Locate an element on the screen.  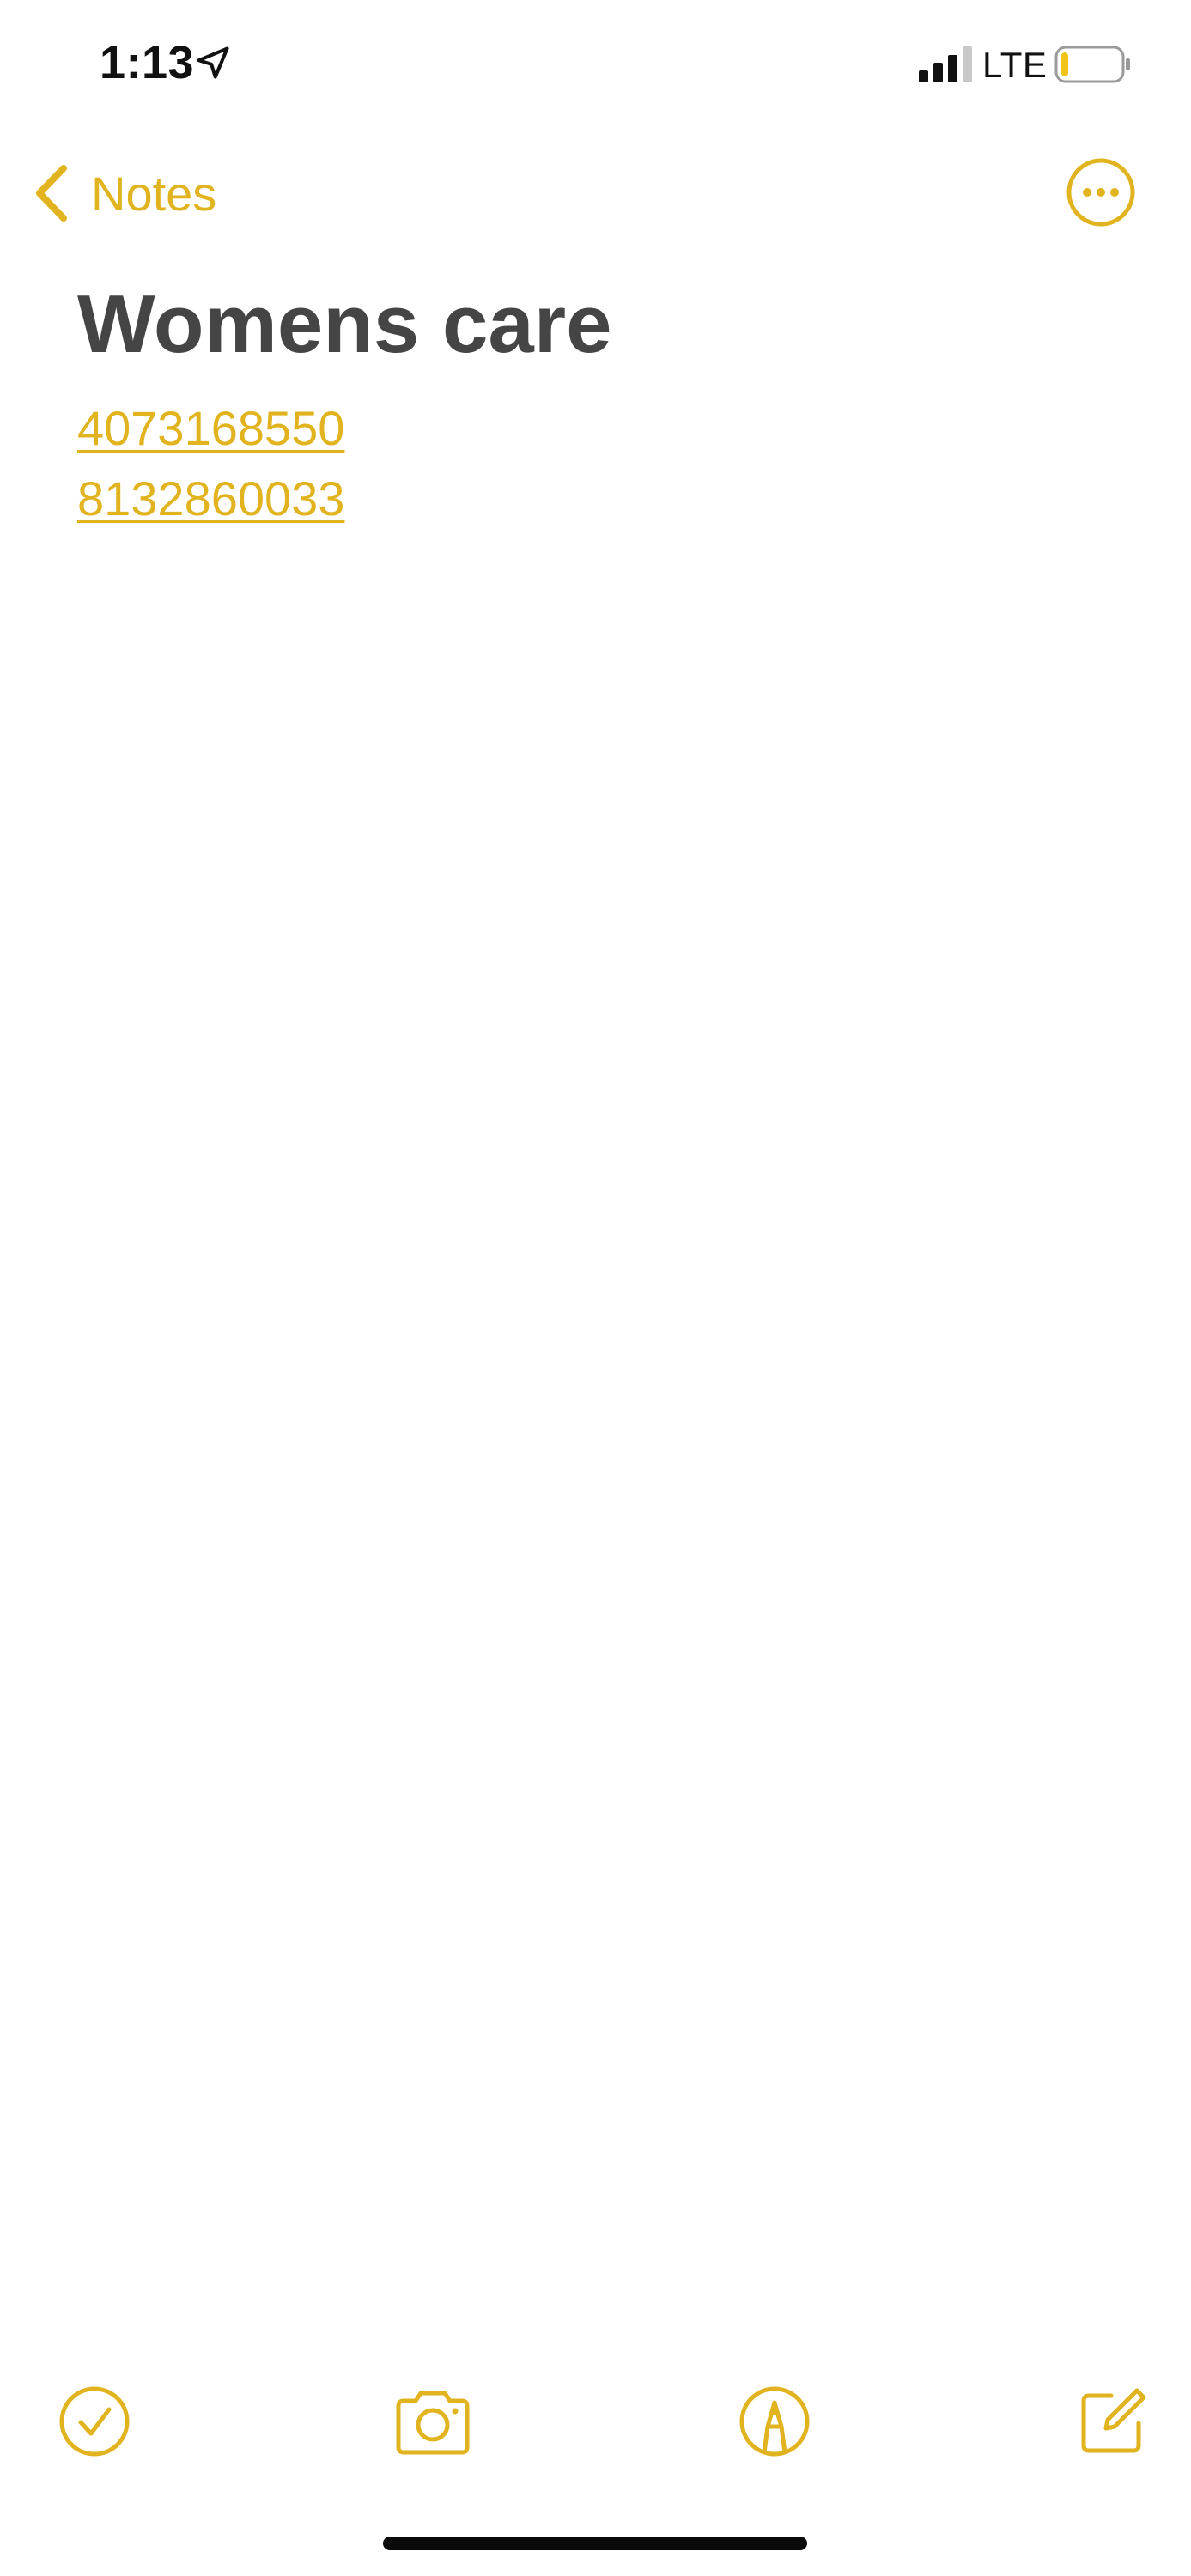
back-label: Notes is located at coordinates (154, 193).